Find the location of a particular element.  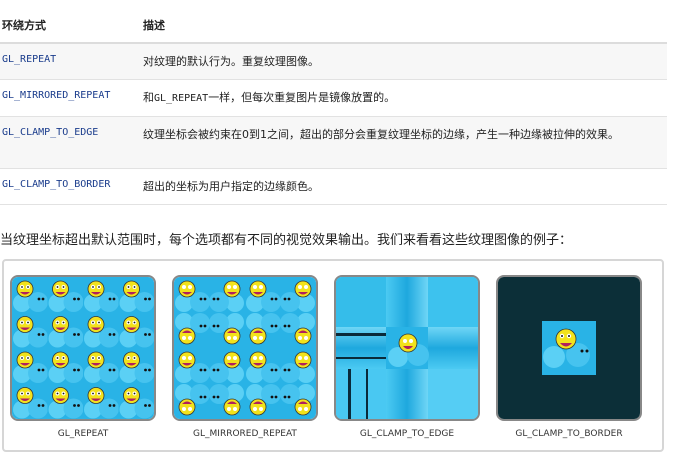

table-row: GL_CLAMP_TO_BORDER 超出的坐标为用户指定的边缘颜色。 is located at coordinates (333, 187).